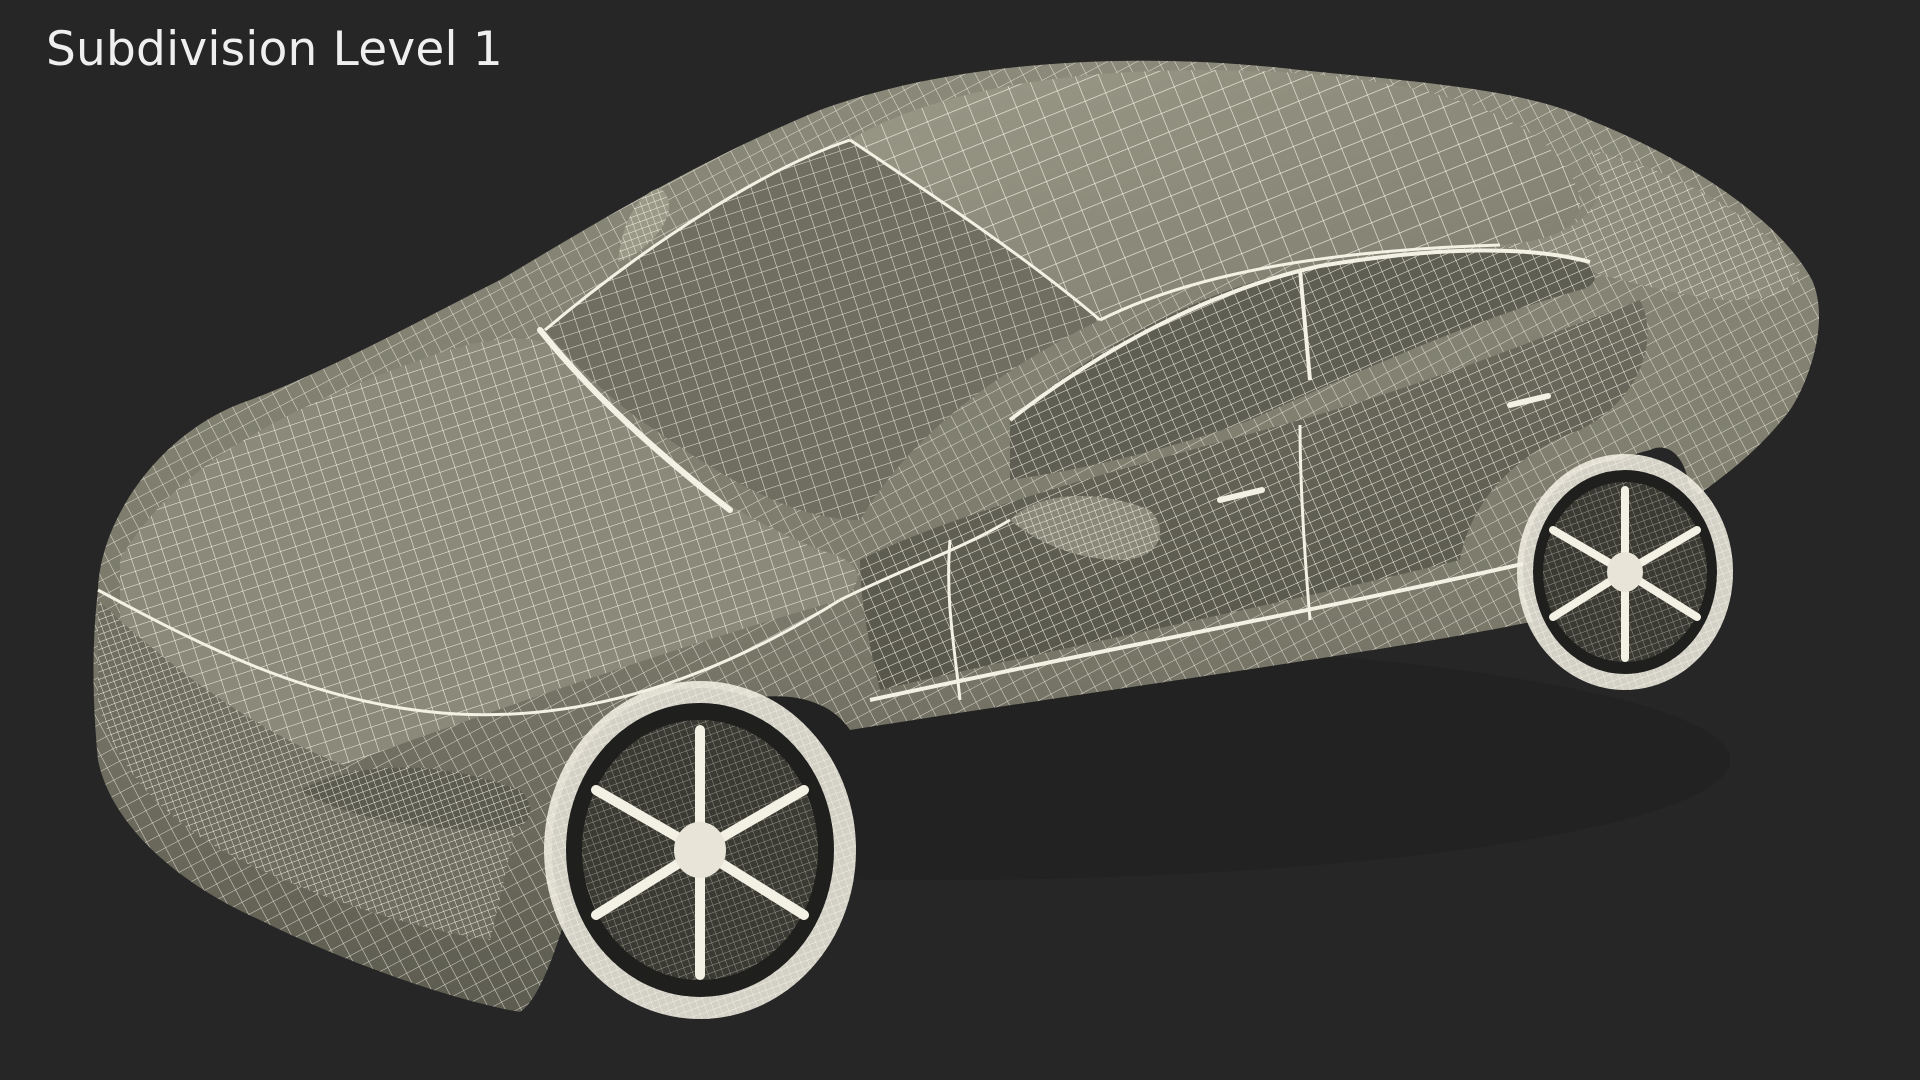 This screenshot has width=1920, height=1080. Describe the element at coordinates (700, 850) in the screenshot. I see `front-wheel` at that location.